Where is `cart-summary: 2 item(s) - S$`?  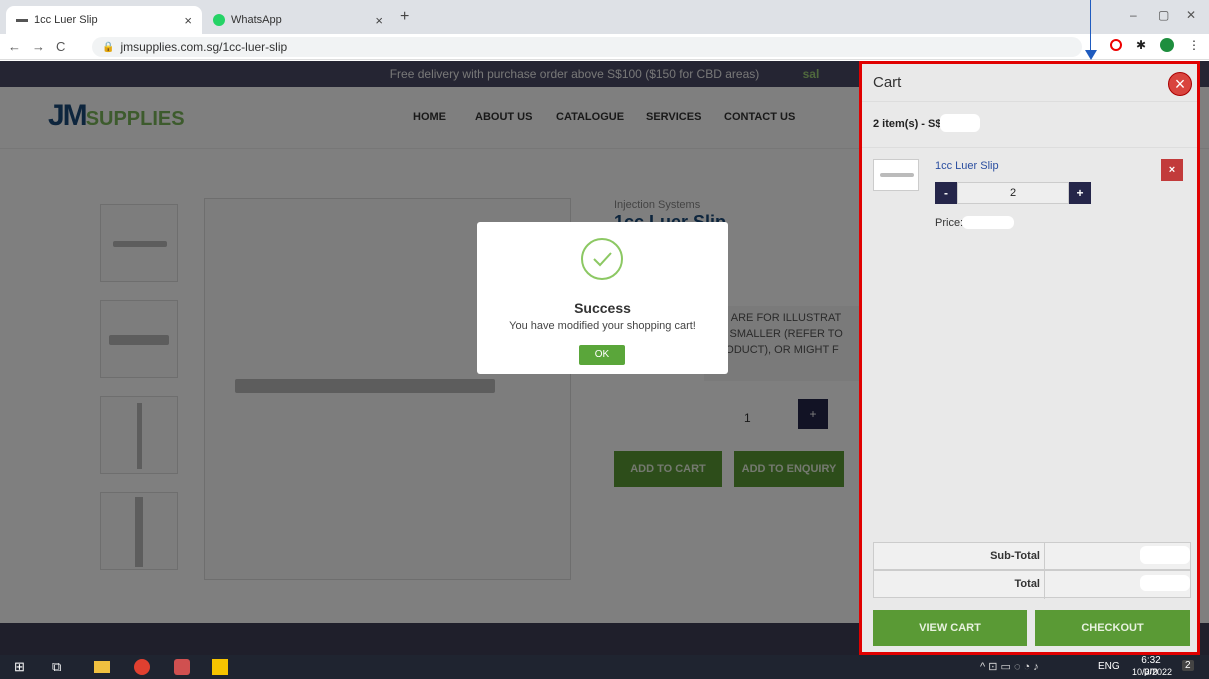
cart-summary: 2 item(s) - S$ is located at coordinates (907, 124).